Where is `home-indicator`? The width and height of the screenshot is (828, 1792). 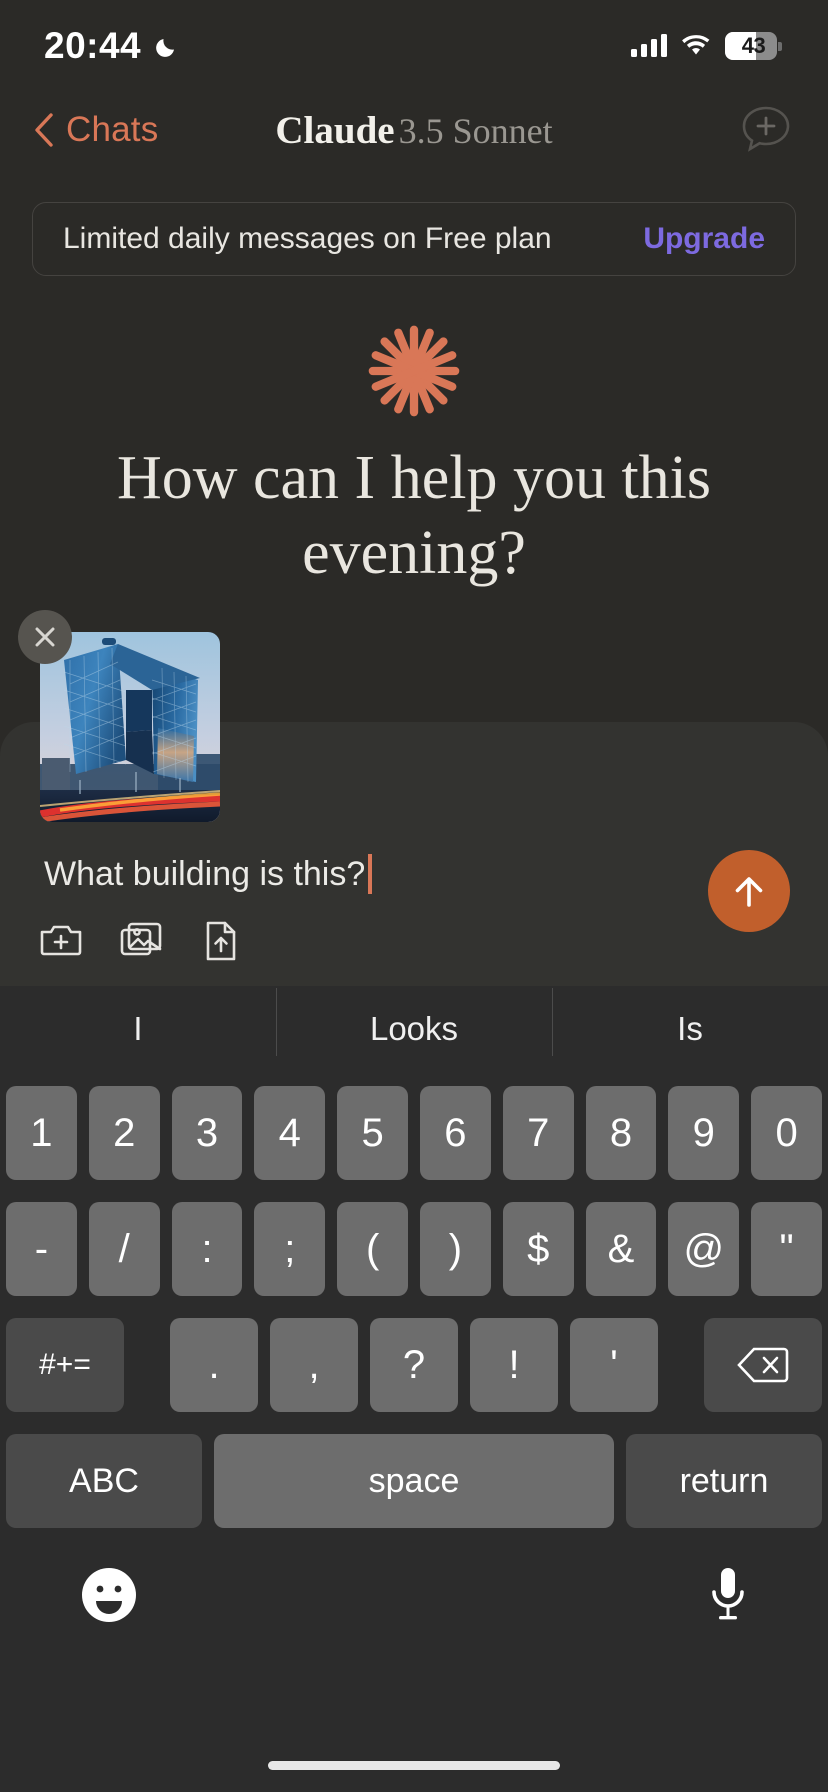 home-indicator is located at coordinates (414, 1765).